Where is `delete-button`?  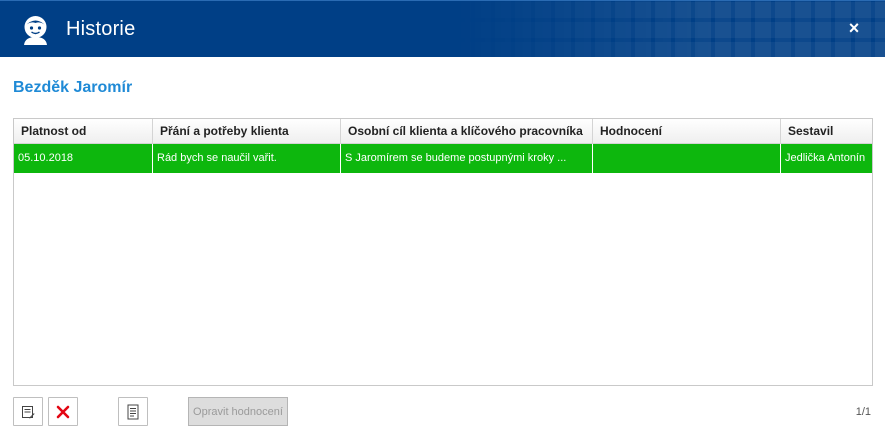 delete-button is located at coordinates (63, 411).